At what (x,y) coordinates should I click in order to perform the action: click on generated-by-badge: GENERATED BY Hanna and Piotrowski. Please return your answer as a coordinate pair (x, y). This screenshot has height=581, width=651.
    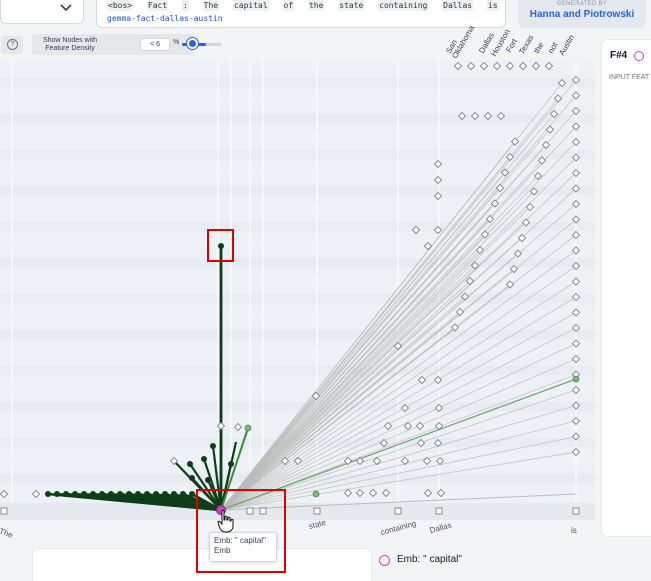
    Looking at the image, I should click on (582, 14).